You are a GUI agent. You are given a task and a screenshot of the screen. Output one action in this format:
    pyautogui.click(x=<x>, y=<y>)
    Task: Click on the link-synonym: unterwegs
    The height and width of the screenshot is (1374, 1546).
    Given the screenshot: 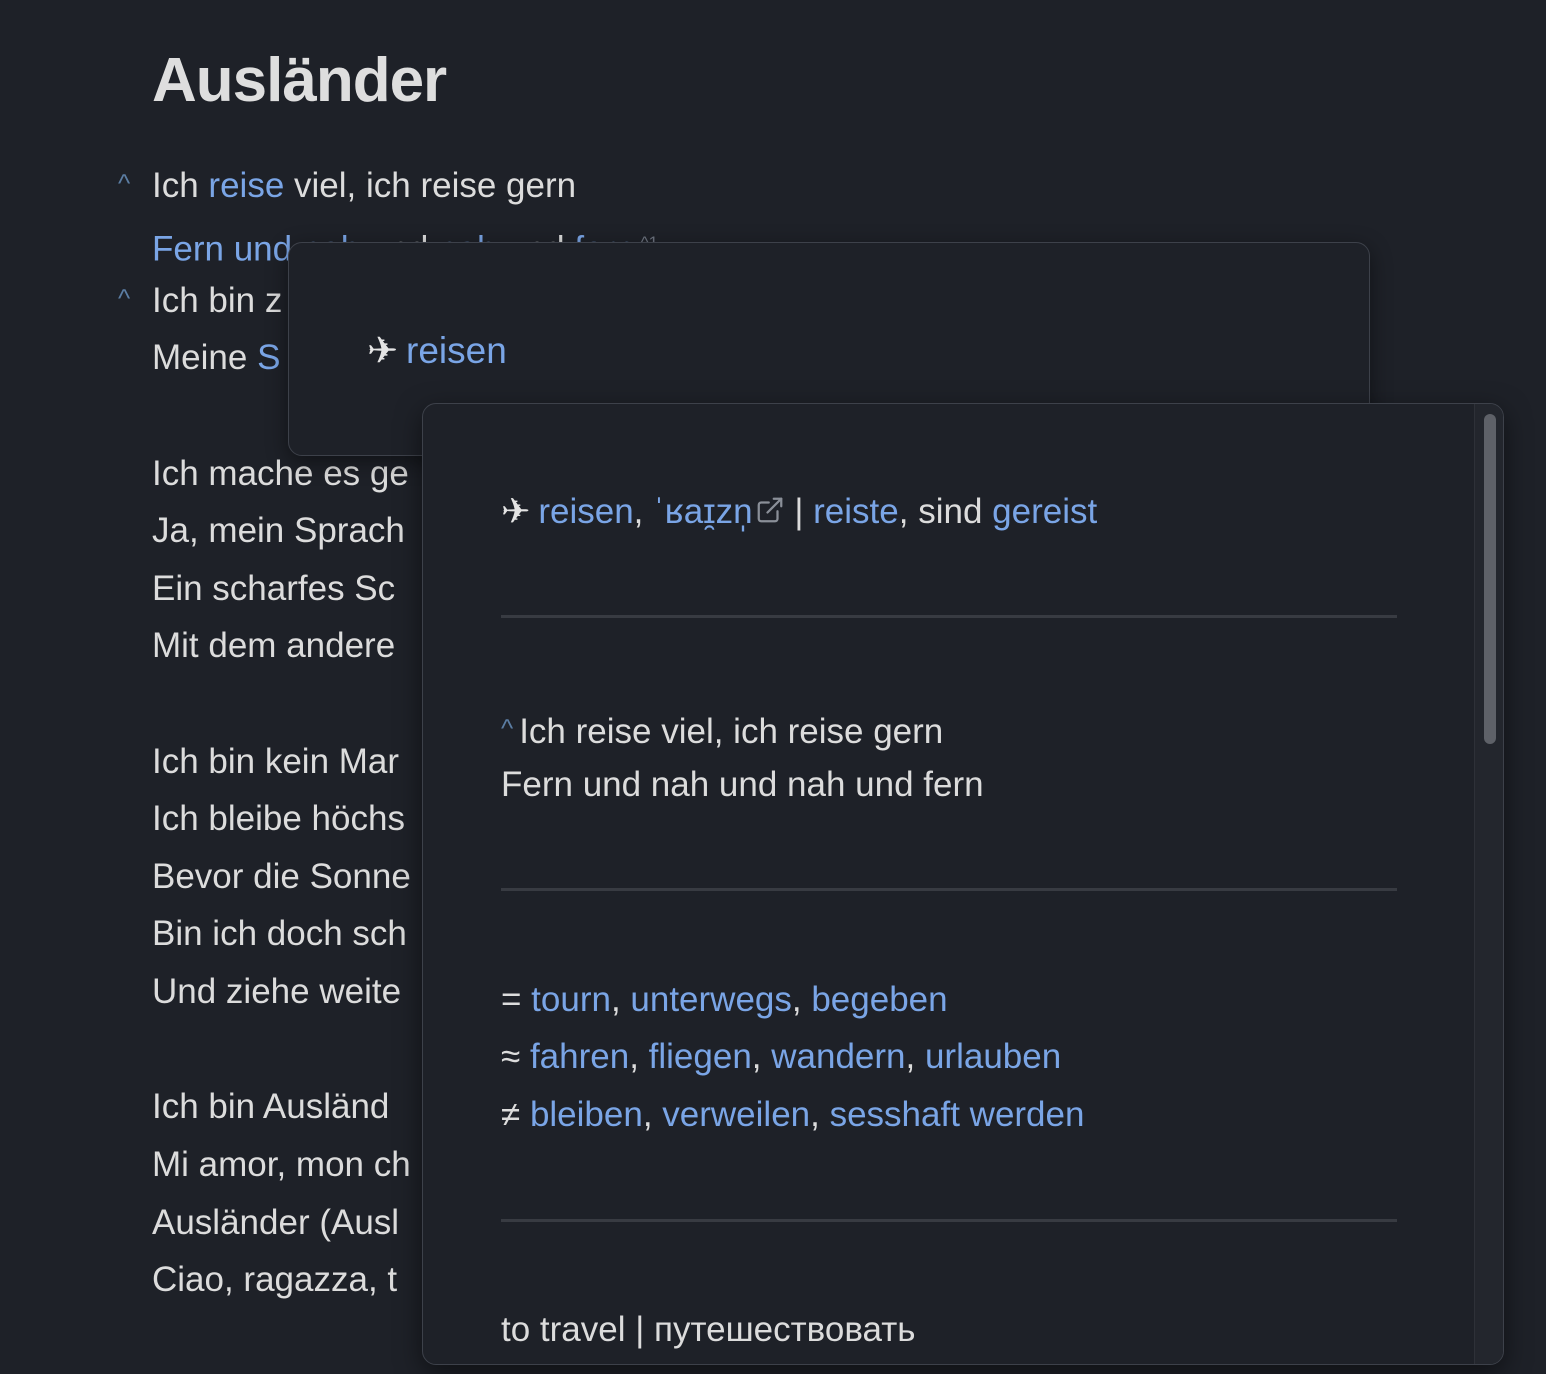 What is the action you would take?
    pyautogui.click(x=710, y=999)
    